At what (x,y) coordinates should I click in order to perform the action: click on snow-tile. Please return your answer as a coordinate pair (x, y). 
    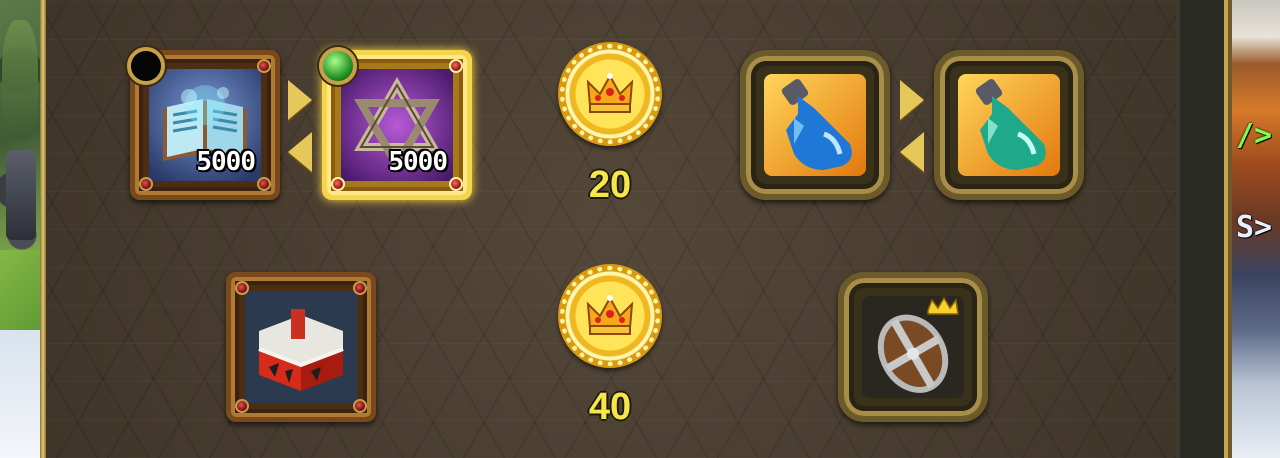
    Looking at the image, I should click on (22, 394).